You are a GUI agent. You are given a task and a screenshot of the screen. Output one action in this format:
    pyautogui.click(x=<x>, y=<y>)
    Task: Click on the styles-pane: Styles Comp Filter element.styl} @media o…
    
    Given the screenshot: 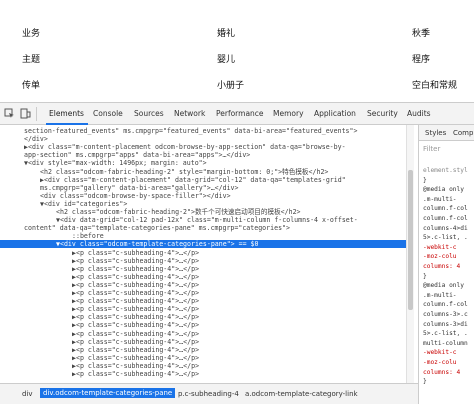 What is the action you would take?
    pyautogui.click(x=446, y=264)
    